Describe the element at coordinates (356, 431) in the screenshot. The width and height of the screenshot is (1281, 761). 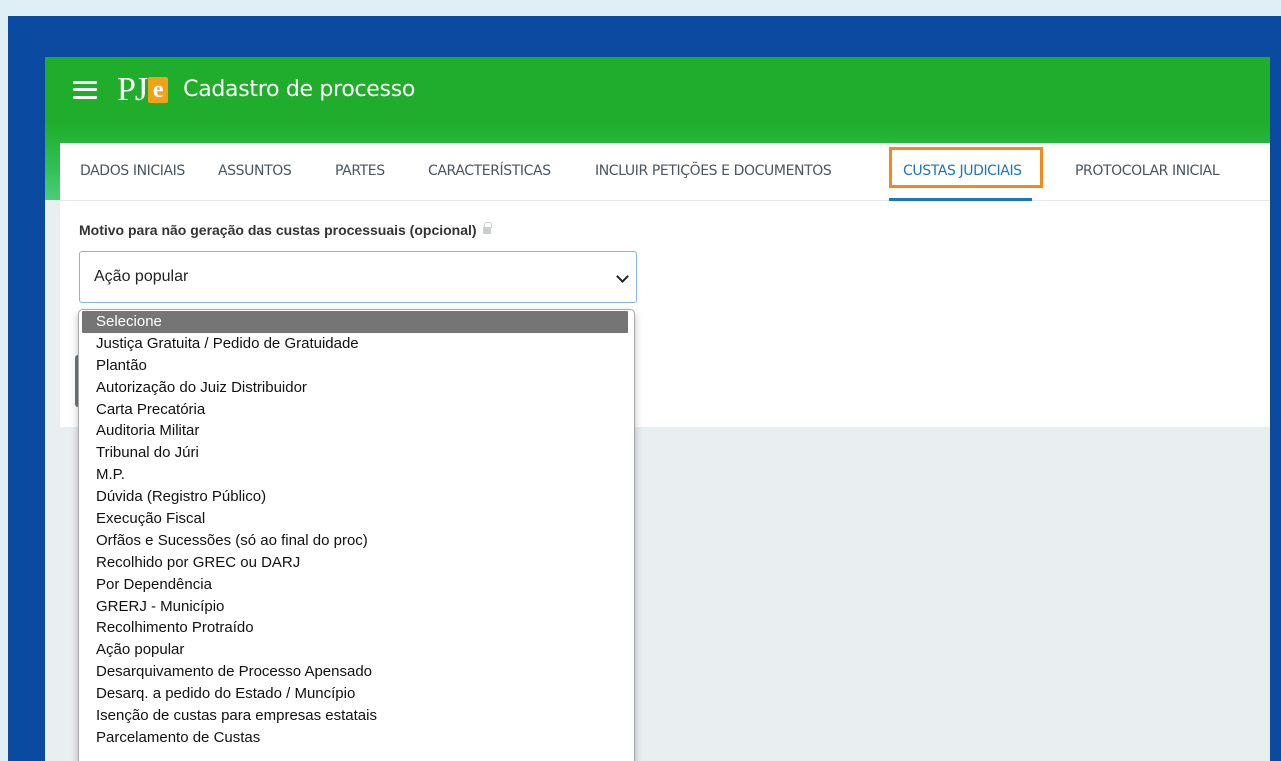
I see `dropdown-option: Auditoria Militar` at that location.